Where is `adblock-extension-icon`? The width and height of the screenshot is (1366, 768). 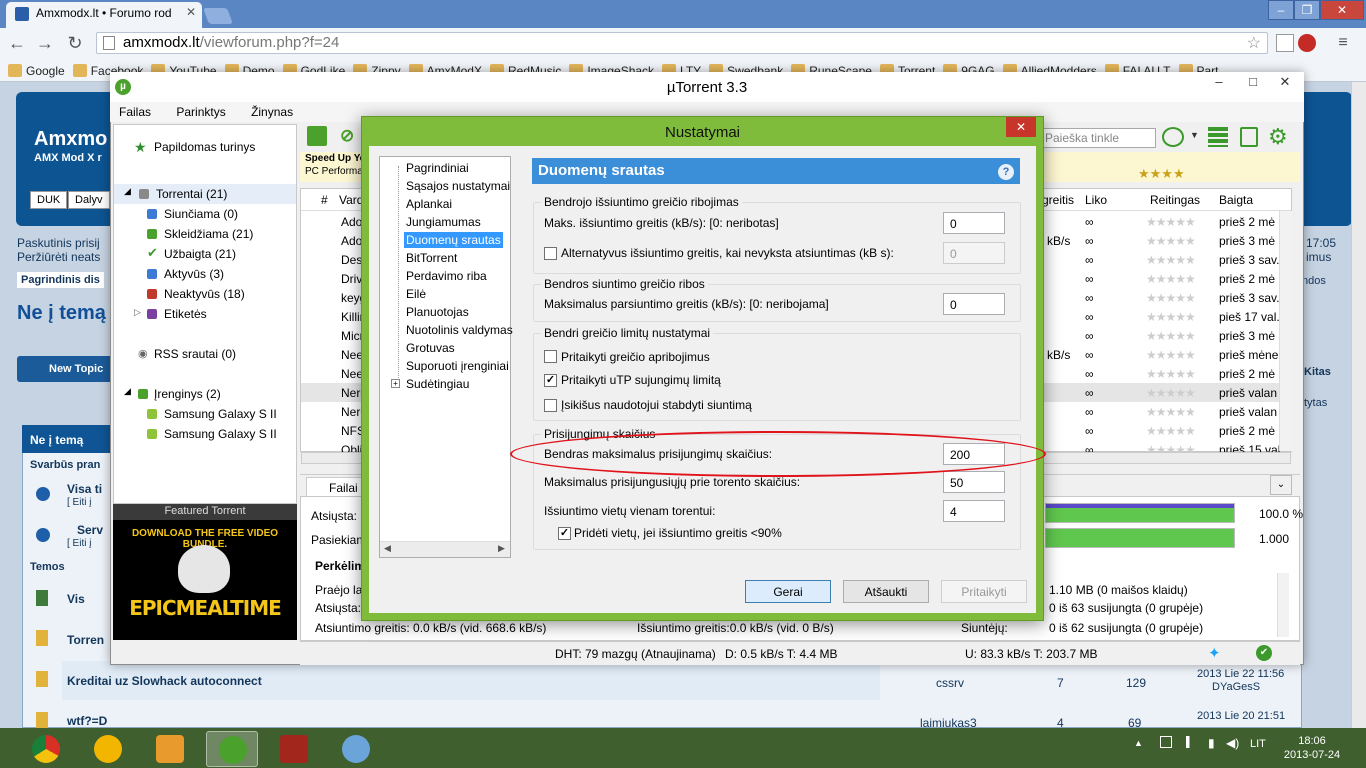 adblock-extension-icon is located at coordinates (1307, 43).